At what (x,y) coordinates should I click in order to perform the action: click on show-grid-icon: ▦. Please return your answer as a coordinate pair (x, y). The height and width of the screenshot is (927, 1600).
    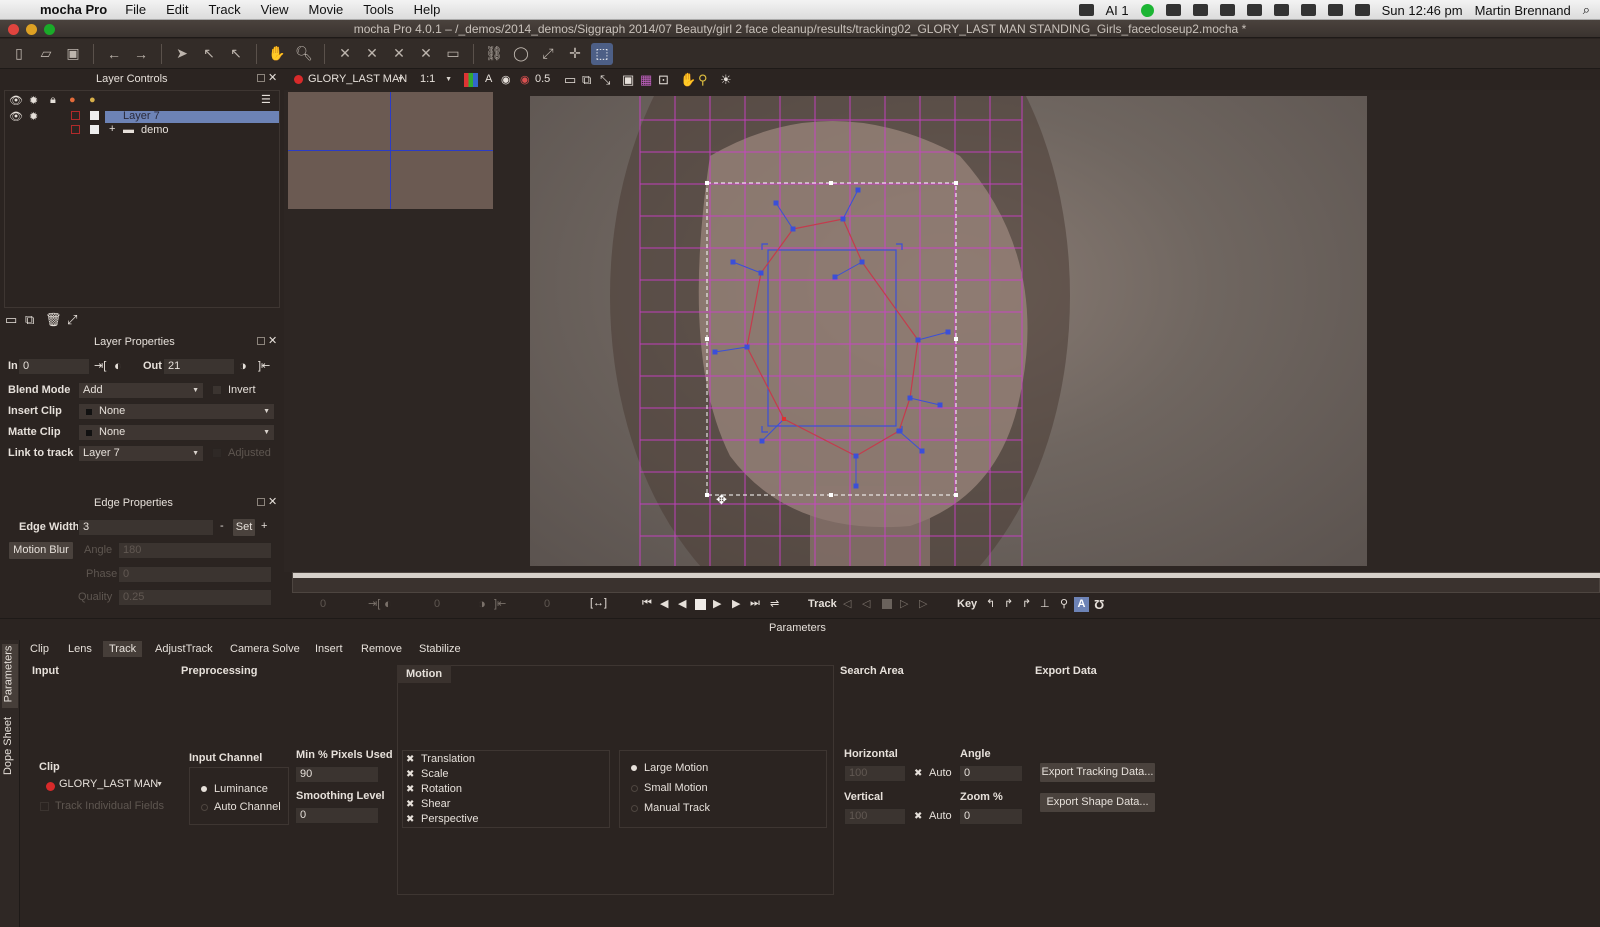
    Looking at the image, I should click on (646, 80).